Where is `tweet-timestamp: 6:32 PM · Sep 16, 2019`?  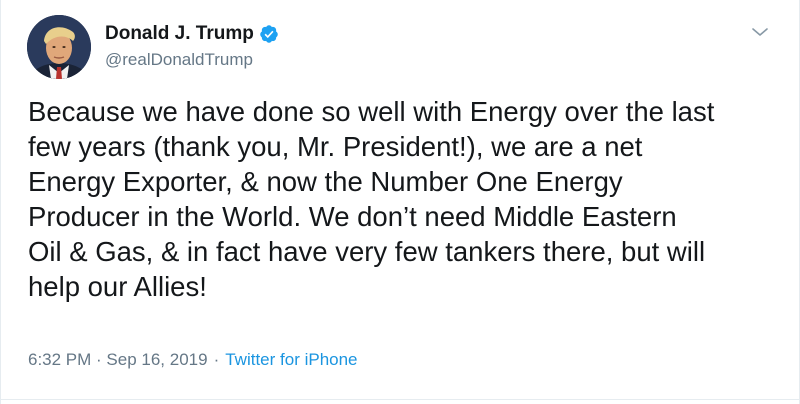 tweet-timestamp: 6:32 PM · Sep 16, 2019 is located at coordinates (118, 360).